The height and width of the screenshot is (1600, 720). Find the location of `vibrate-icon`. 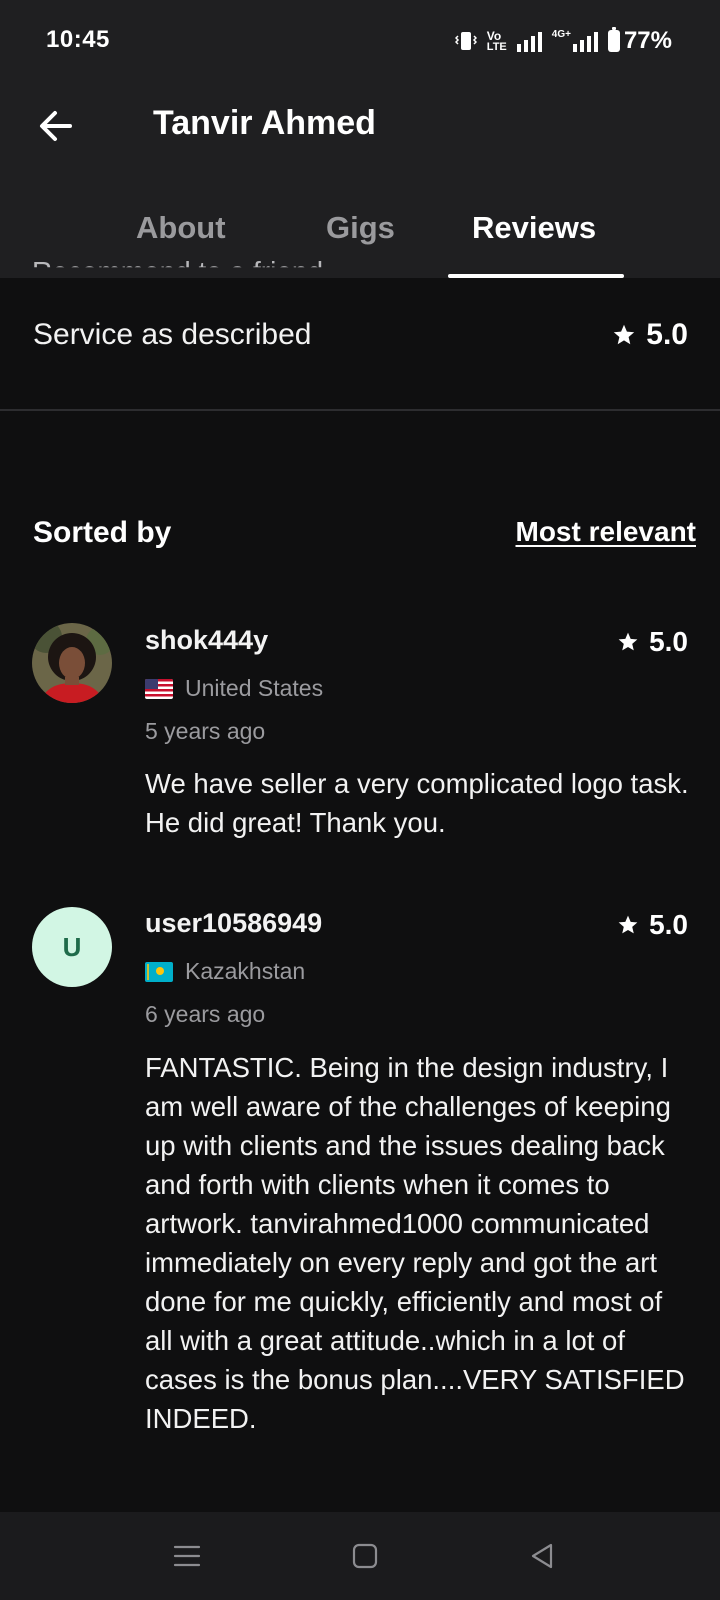

vibrate-icon is located at coordinates (465, 41).